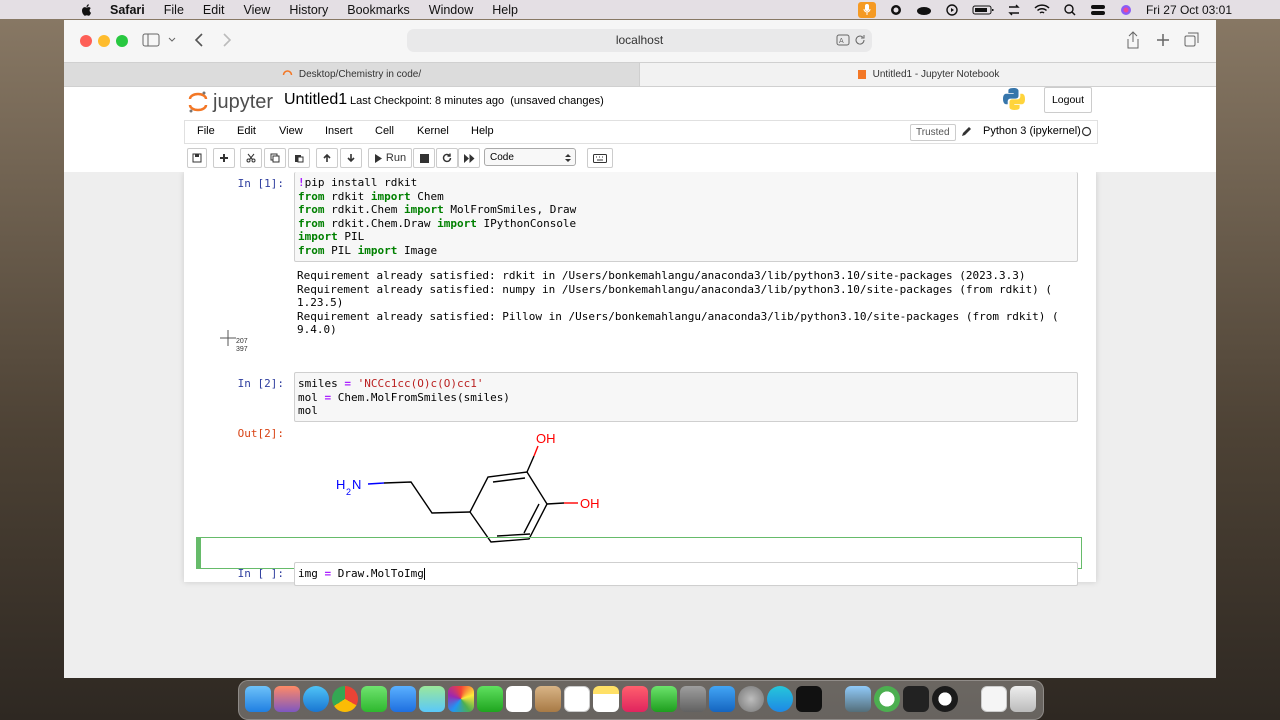  What do you see at coordinates (780, 699) in the screenshot?
I see `edge-icon` at bounding box center [780, 699].